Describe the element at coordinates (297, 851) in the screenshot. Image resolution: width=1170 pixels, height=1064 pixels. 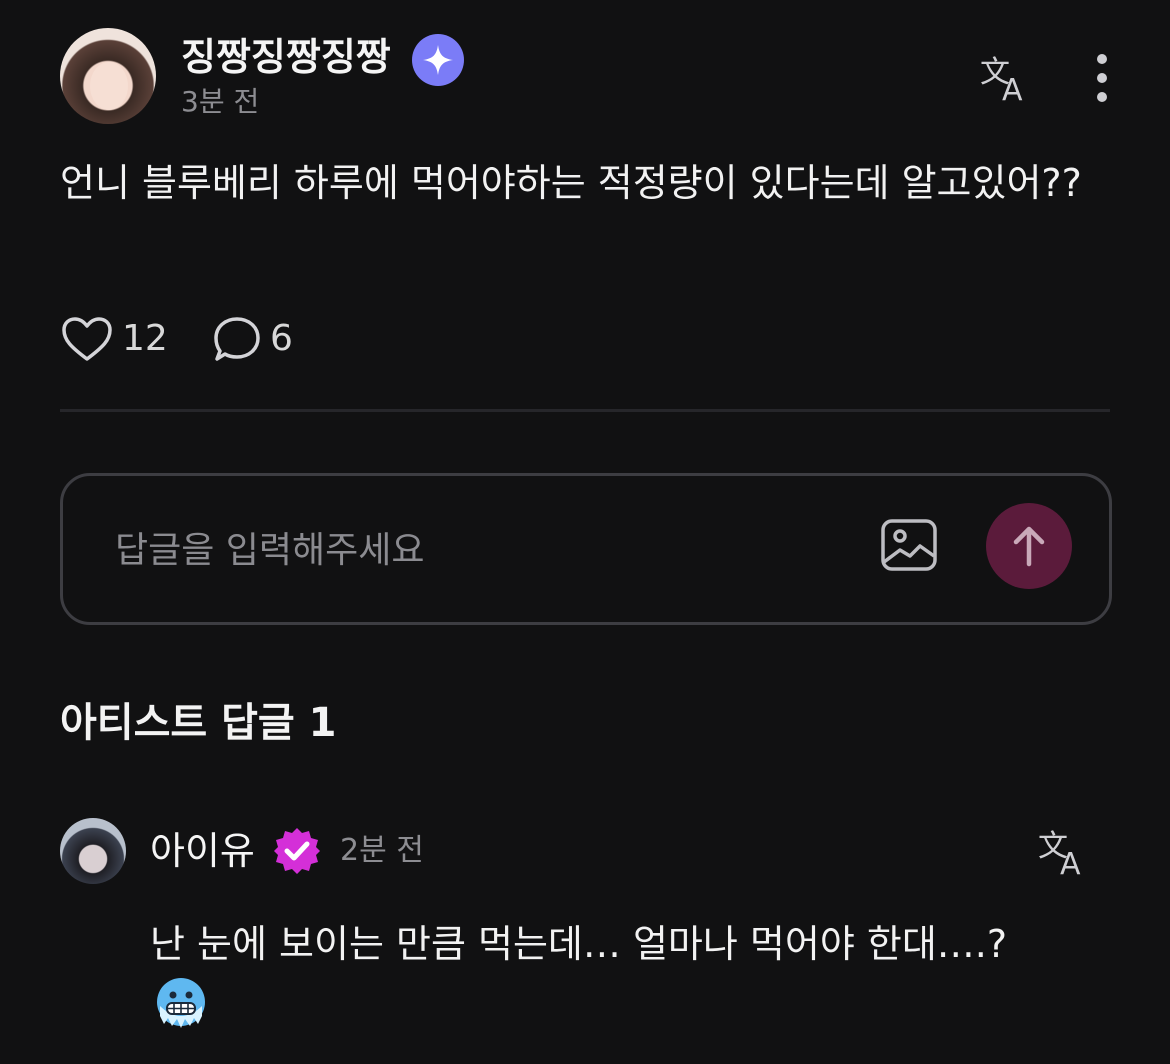
I see `verified-check-icon` at that location.